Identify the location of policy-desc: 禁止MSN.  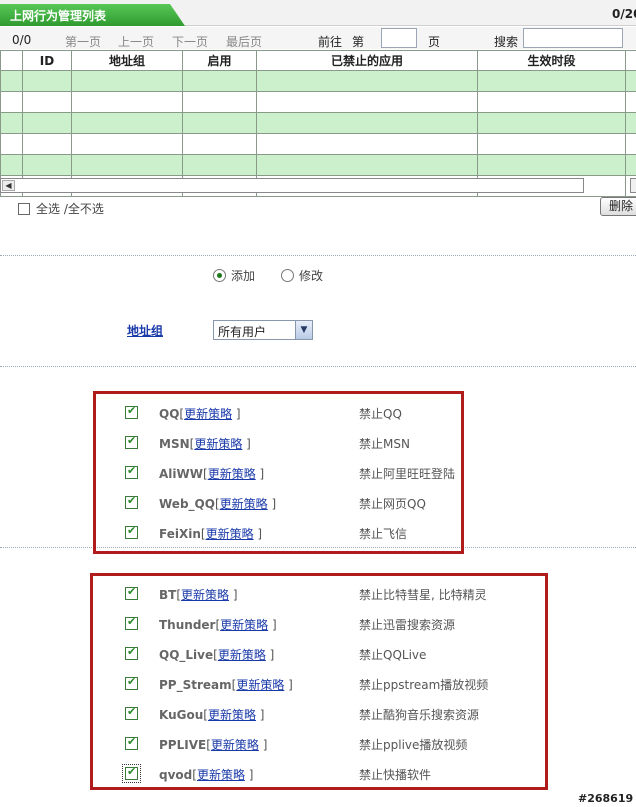
(384, 444).